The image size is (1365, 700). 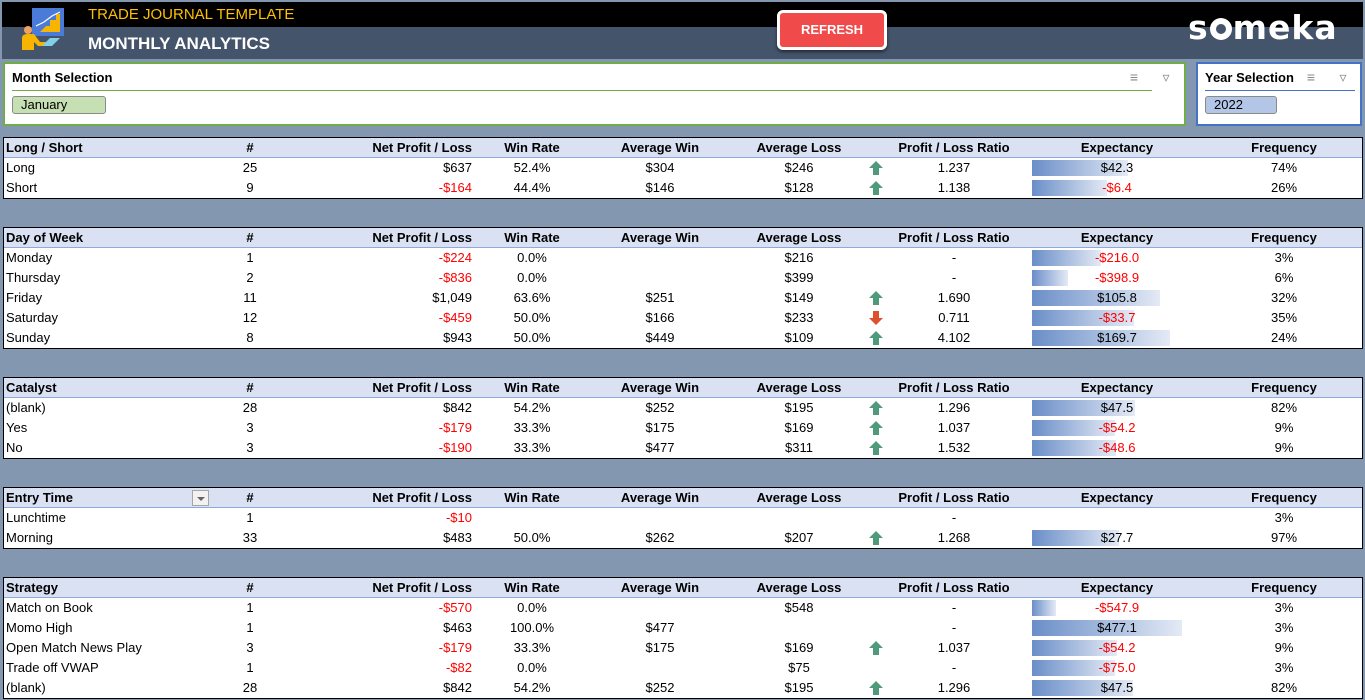 What do you see at coordinates (660, 317) in the screenshot?
I see `avg-win-value: $166` at bounding box center [660, 317].